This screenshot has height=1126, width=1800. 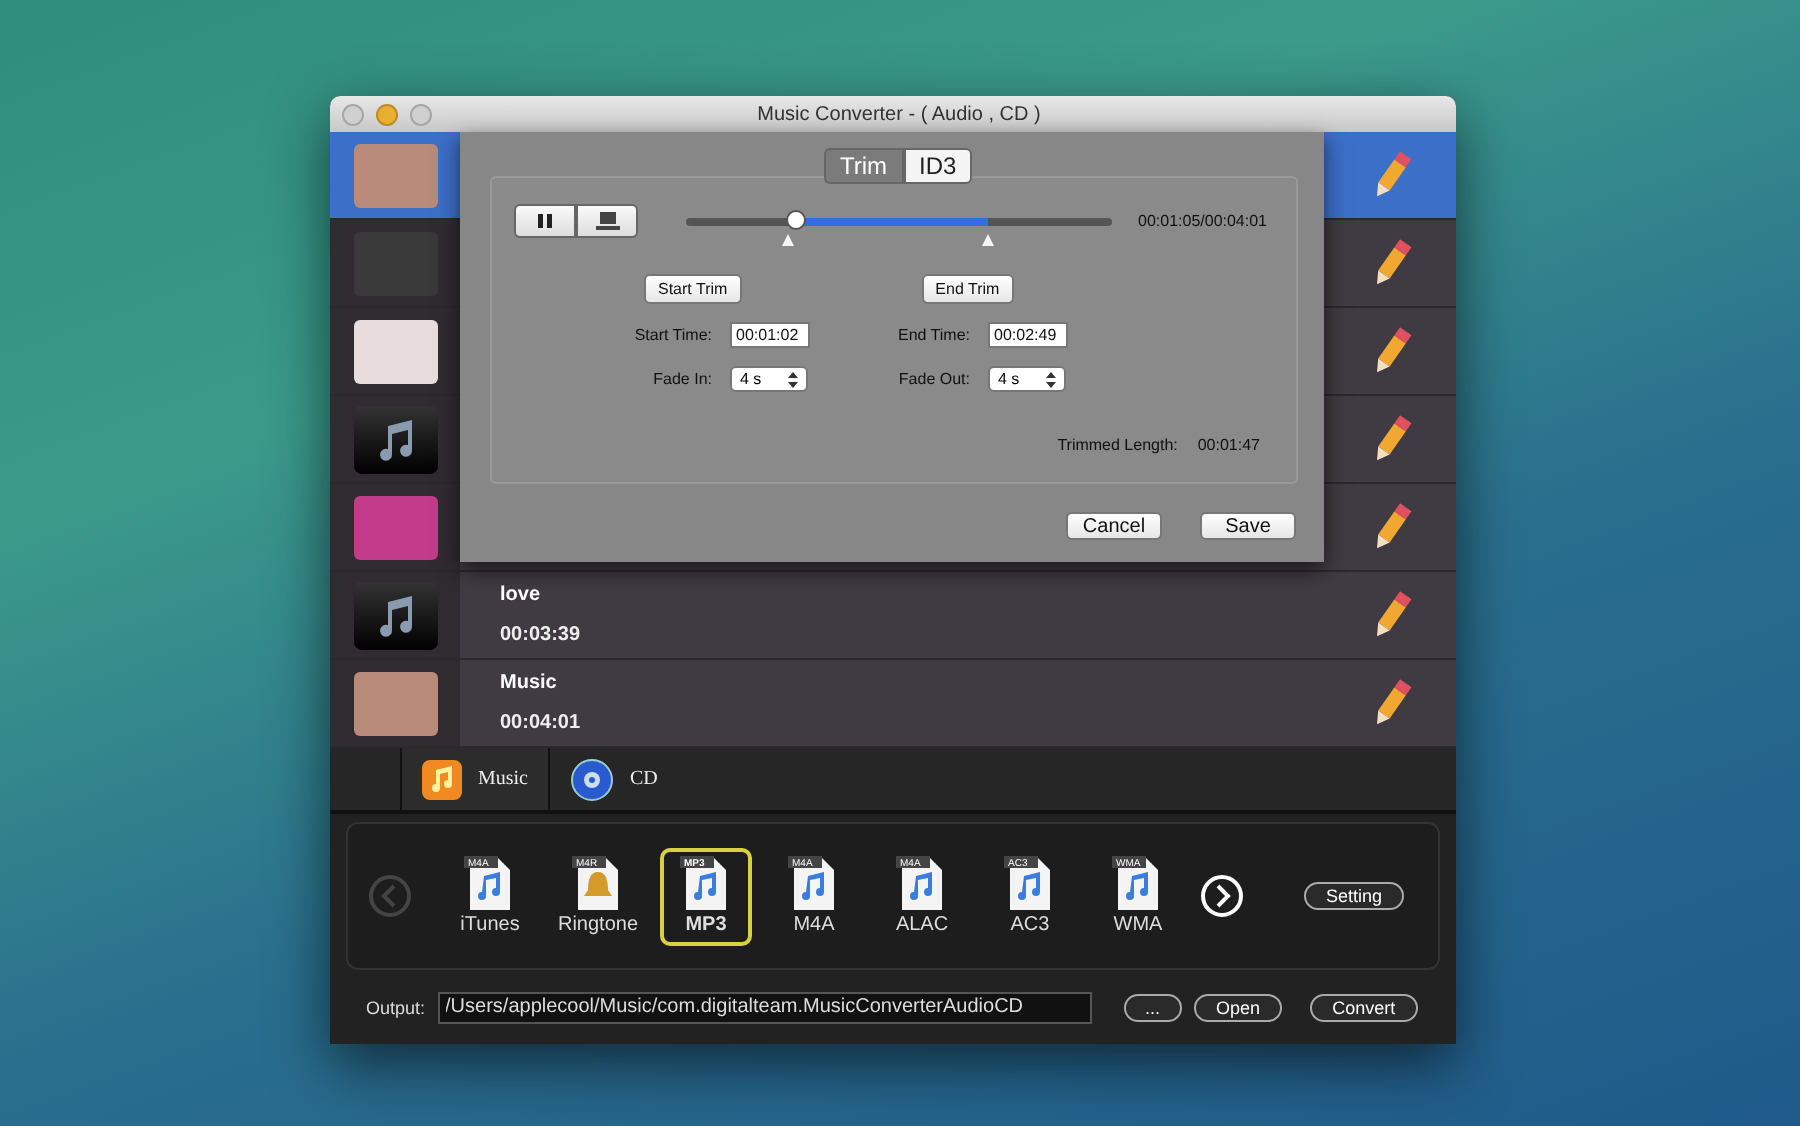 I want to click on output-label: Output:, so click(x=396, y=1007).